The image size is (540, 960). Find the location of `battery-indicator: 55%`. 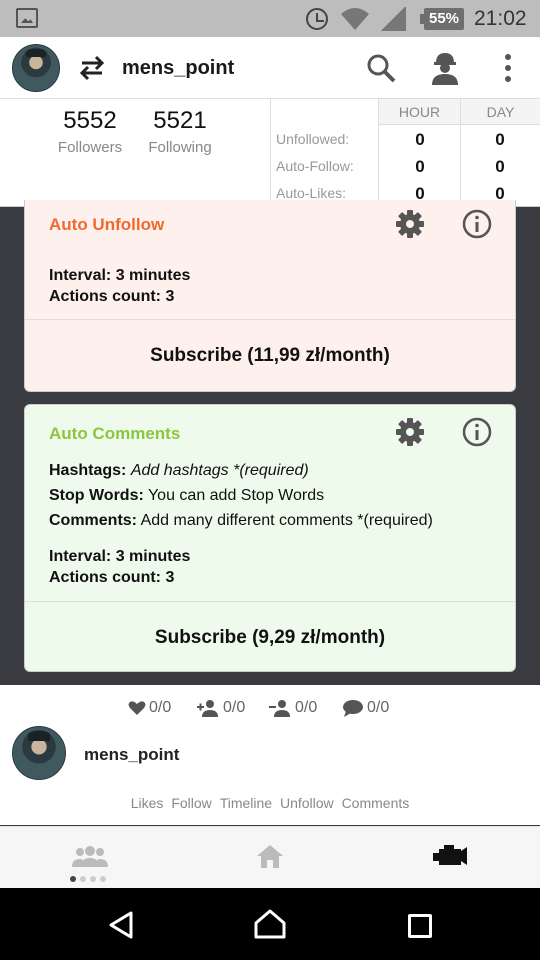

battery-indicator: 55% is located at coordinates (442, 19).